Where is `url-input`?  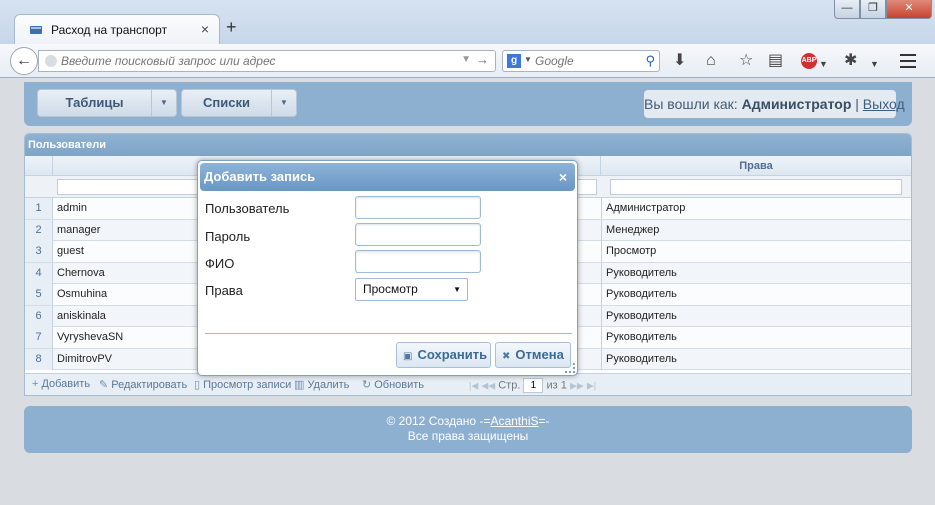 url-input is located at coordinates (256, 61).